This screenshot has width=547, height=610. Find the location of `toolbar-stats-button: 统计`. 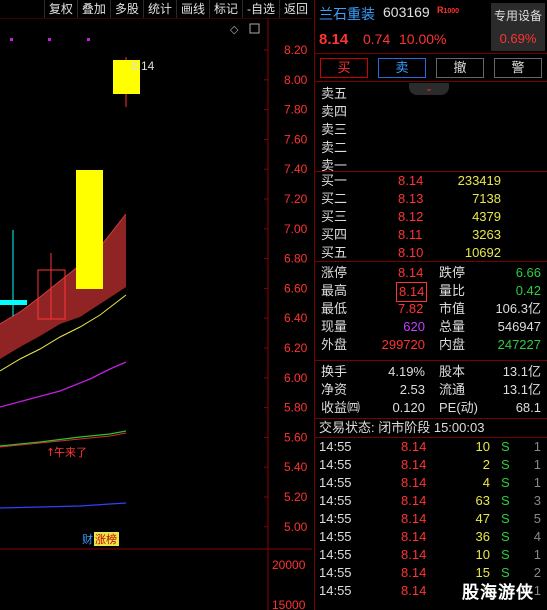

toolbar-stats-button: 统计 is located at coordinates (159, 9).